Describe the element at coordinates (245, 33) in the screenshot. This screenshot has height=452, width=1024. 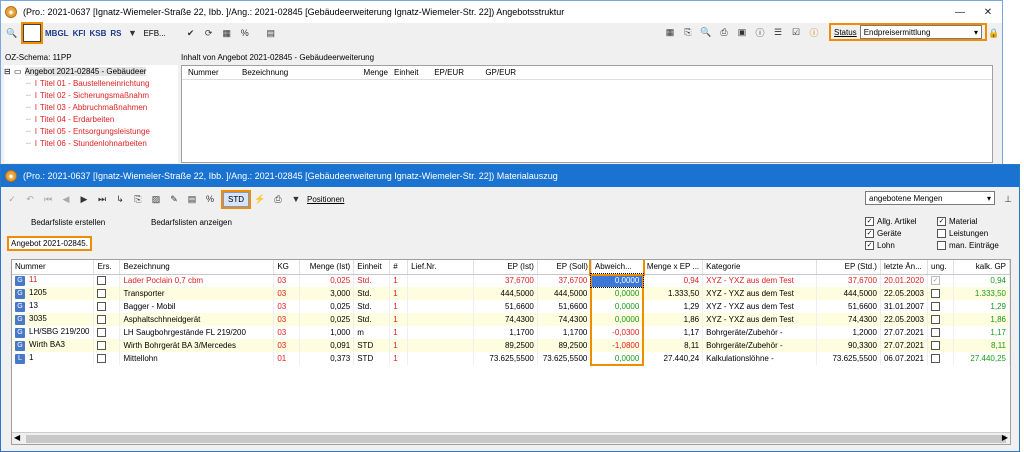
I see `percent-icon: %` at that location.